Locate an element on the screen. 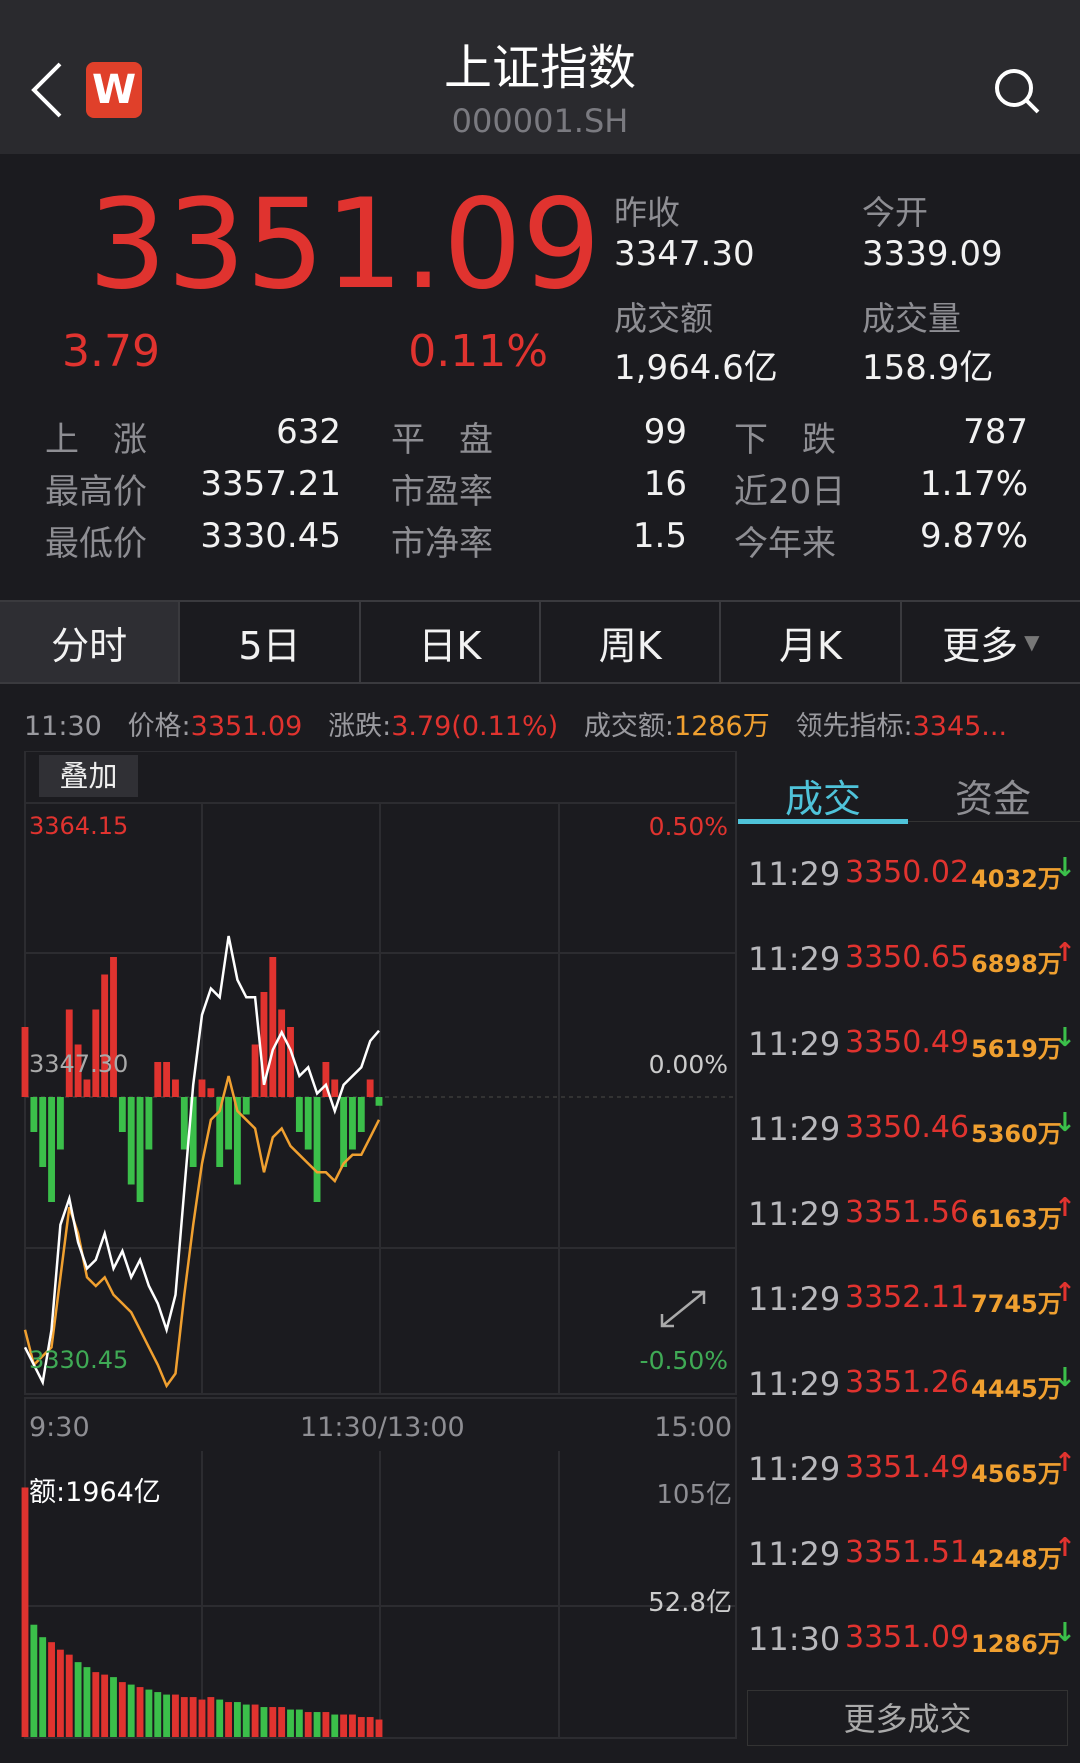 Image resolution: width=1080 pixels, height=1763 pixels. trade-row: 11:29 3350.02 4032万 ↓ is located at coordinates (912, 884).